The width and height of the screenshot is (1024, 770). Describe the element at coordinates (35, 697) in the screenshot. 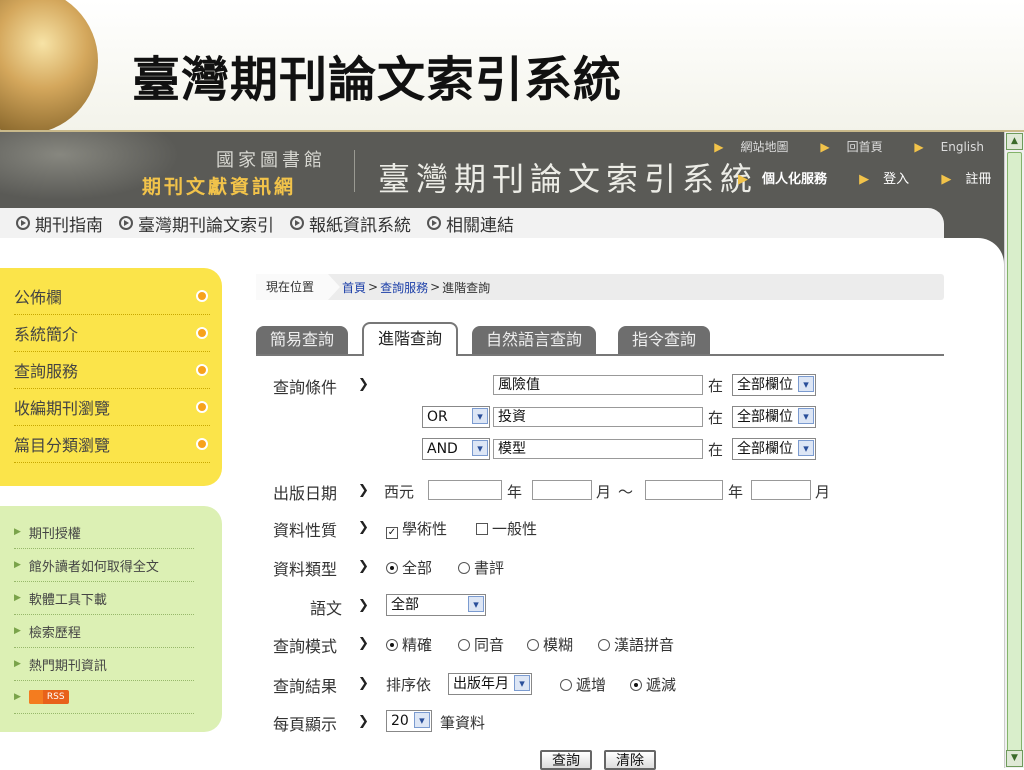

I see `rss-icon` at that location.